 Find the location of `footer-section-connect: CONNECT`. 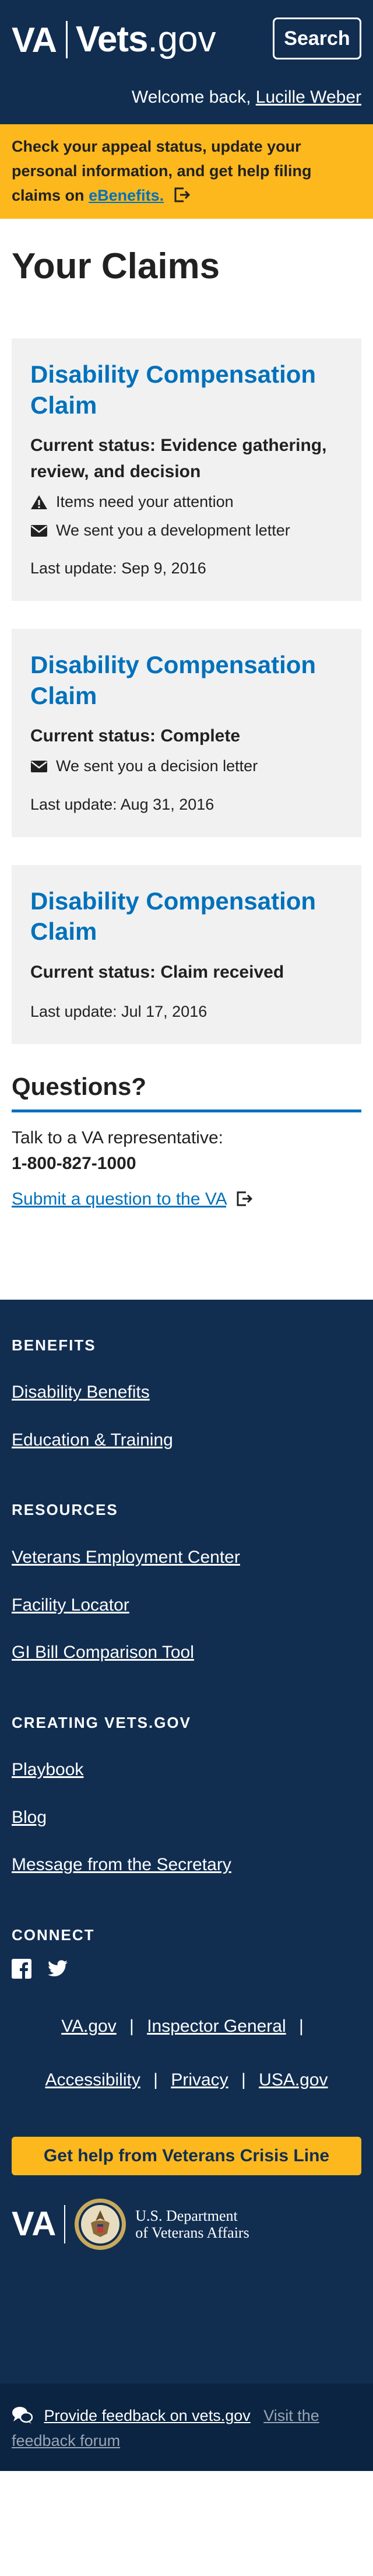

footer-section-connect: CONNECT is located at coordinates (186, 1951).